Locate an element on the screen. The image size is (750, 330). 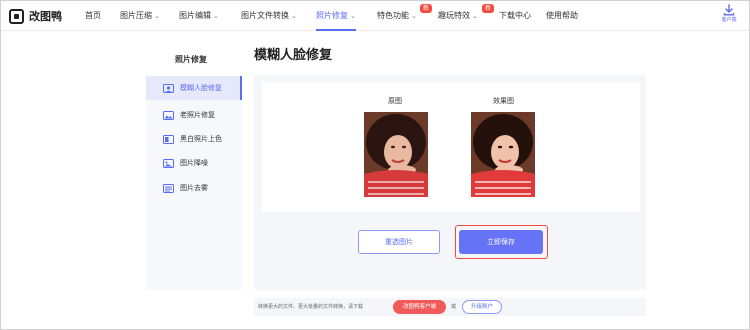
logo: 改图鸭 is located at coordinates (35, 16).